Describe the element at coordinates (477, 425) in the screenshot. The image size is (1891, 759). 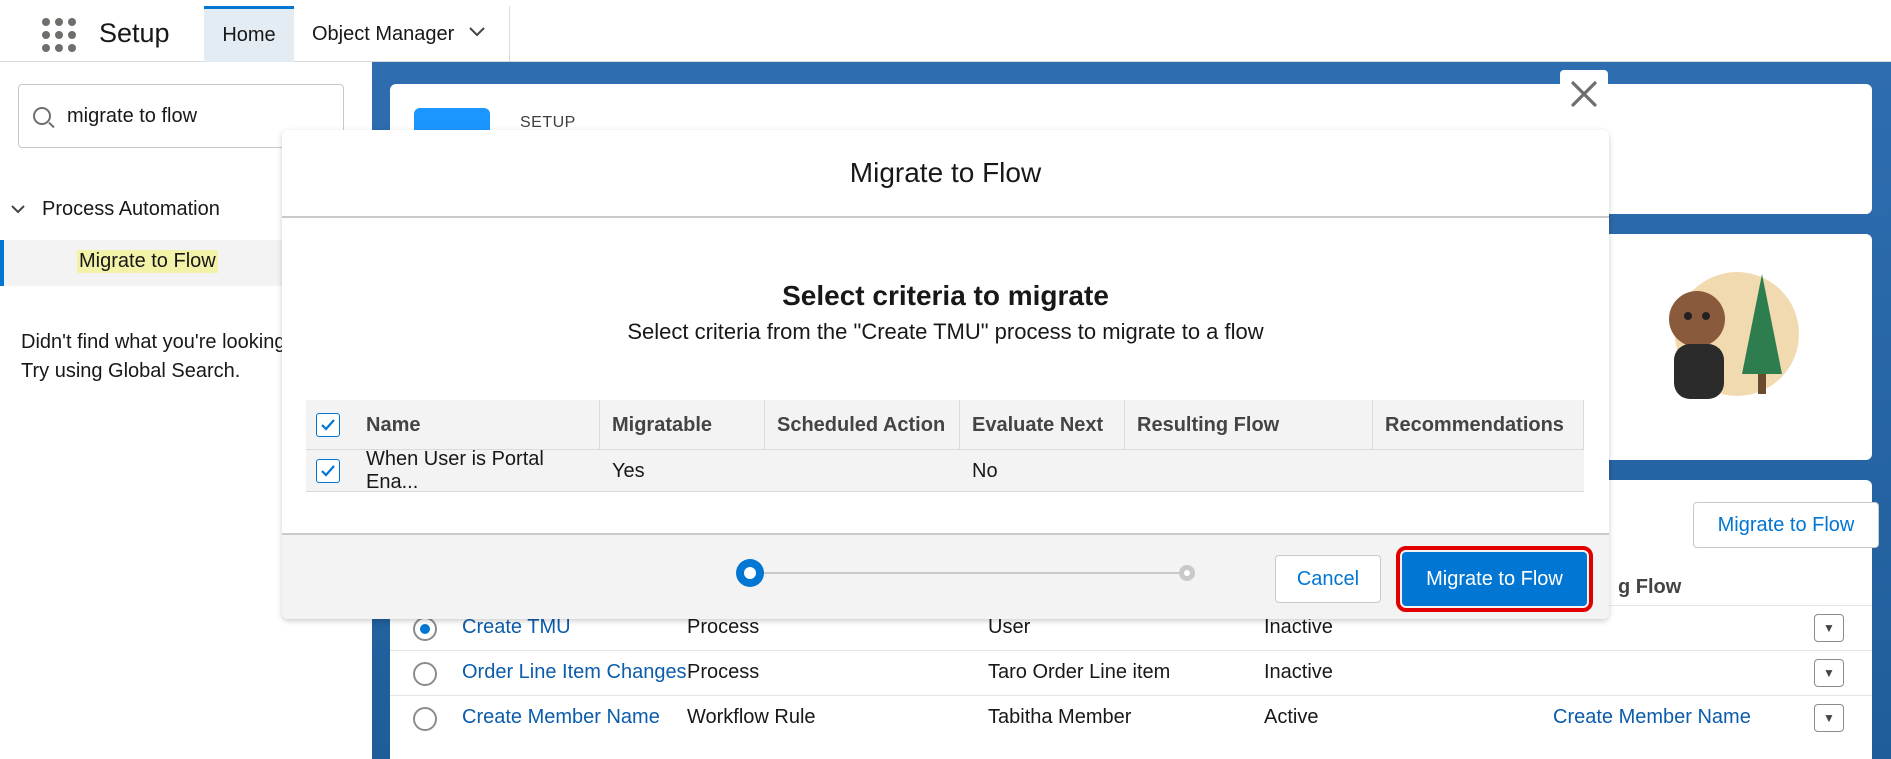
I see `column-header-name: Name` at that location.